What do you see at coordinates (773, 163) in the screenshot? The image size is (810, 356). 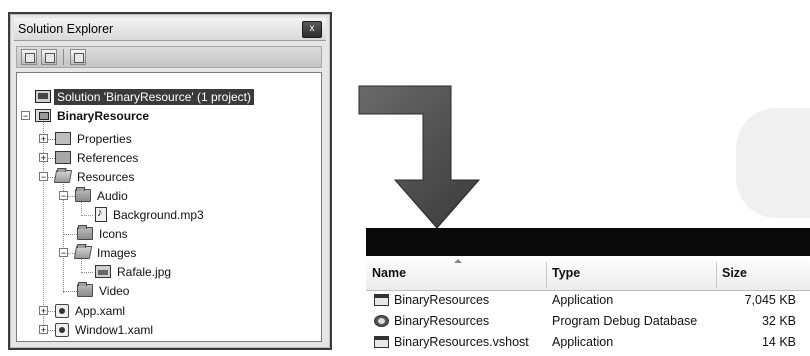 I see `watermark-logo` at bounding box center [773, 163].